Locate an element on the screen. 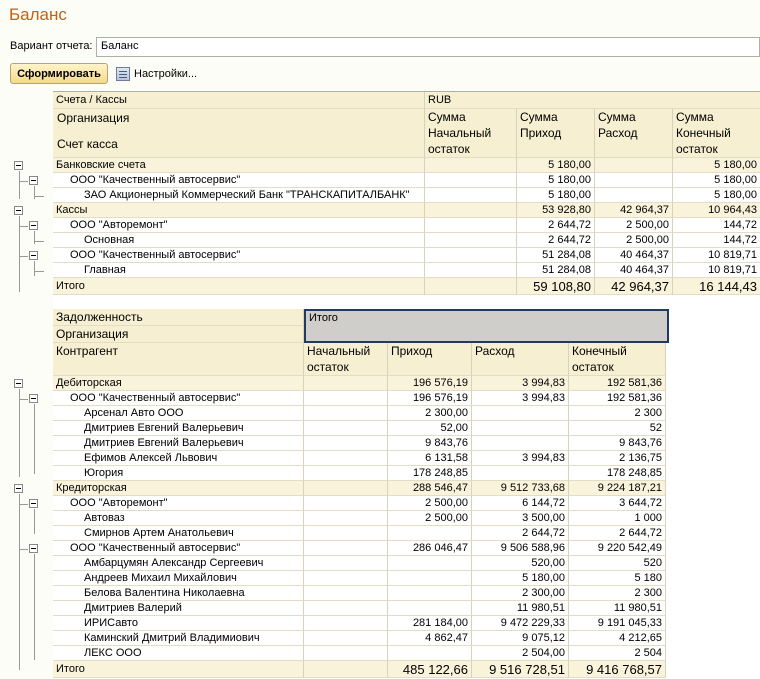 The height and width of the screenshot is (679, 760). row-expense: 40 464,37 is located at coordinates (634, 270).